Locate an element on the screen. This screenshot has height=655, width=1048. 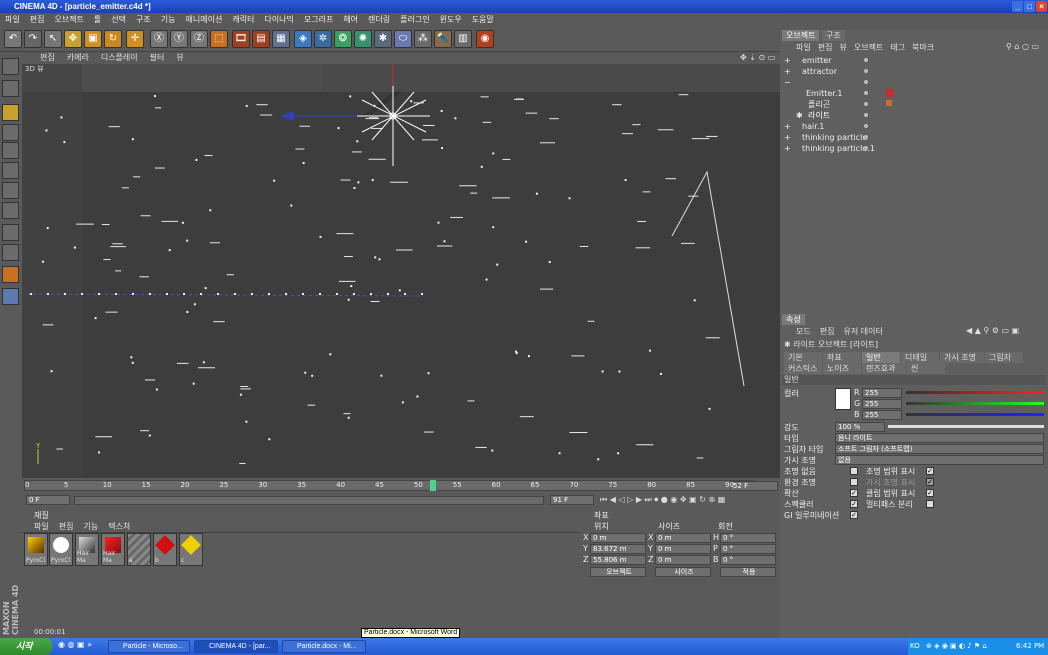
object-menu-bookmarks: 북마크 is located at coordinates (923, 47).